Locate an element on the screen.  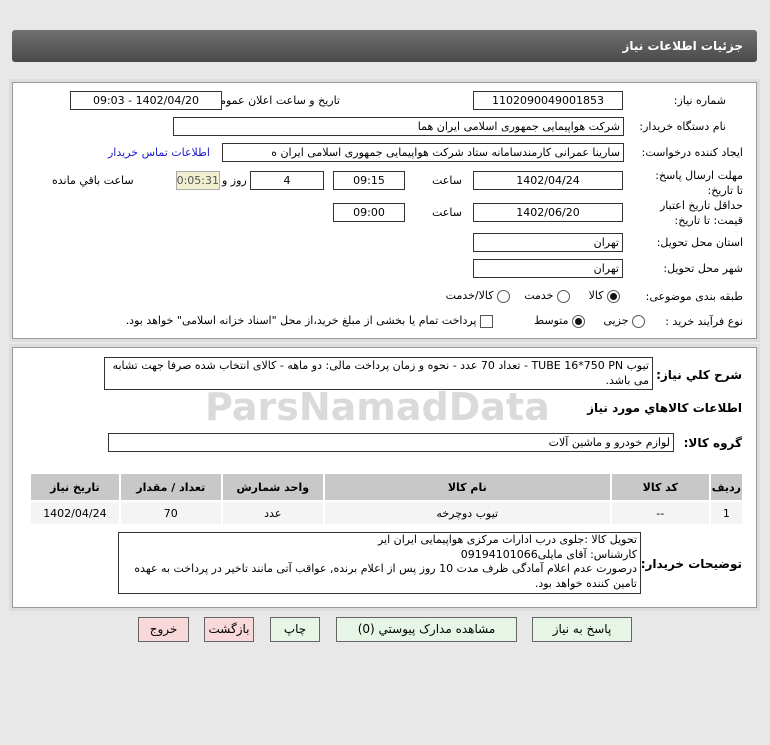
validity-time-label: ساعت is located at coordinates (447, 212).